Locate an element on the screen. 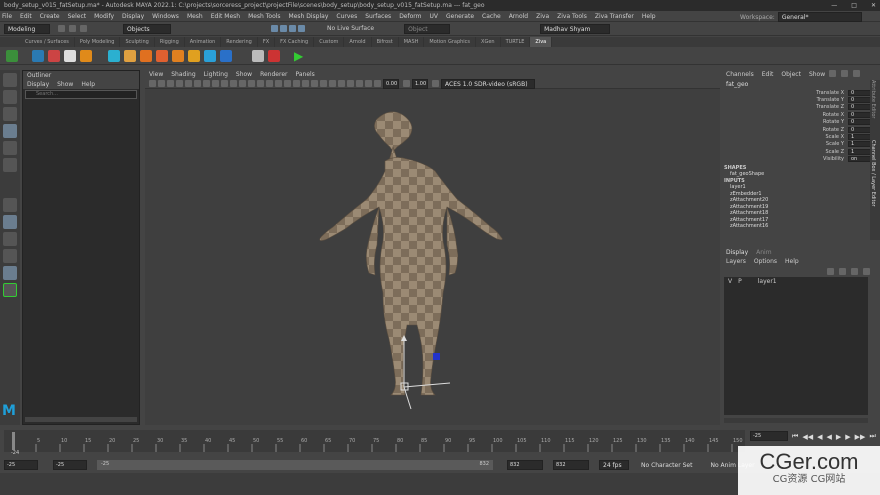 The image size is (880, 495). layers-menu: Layers is located at coordinates (736, 261).